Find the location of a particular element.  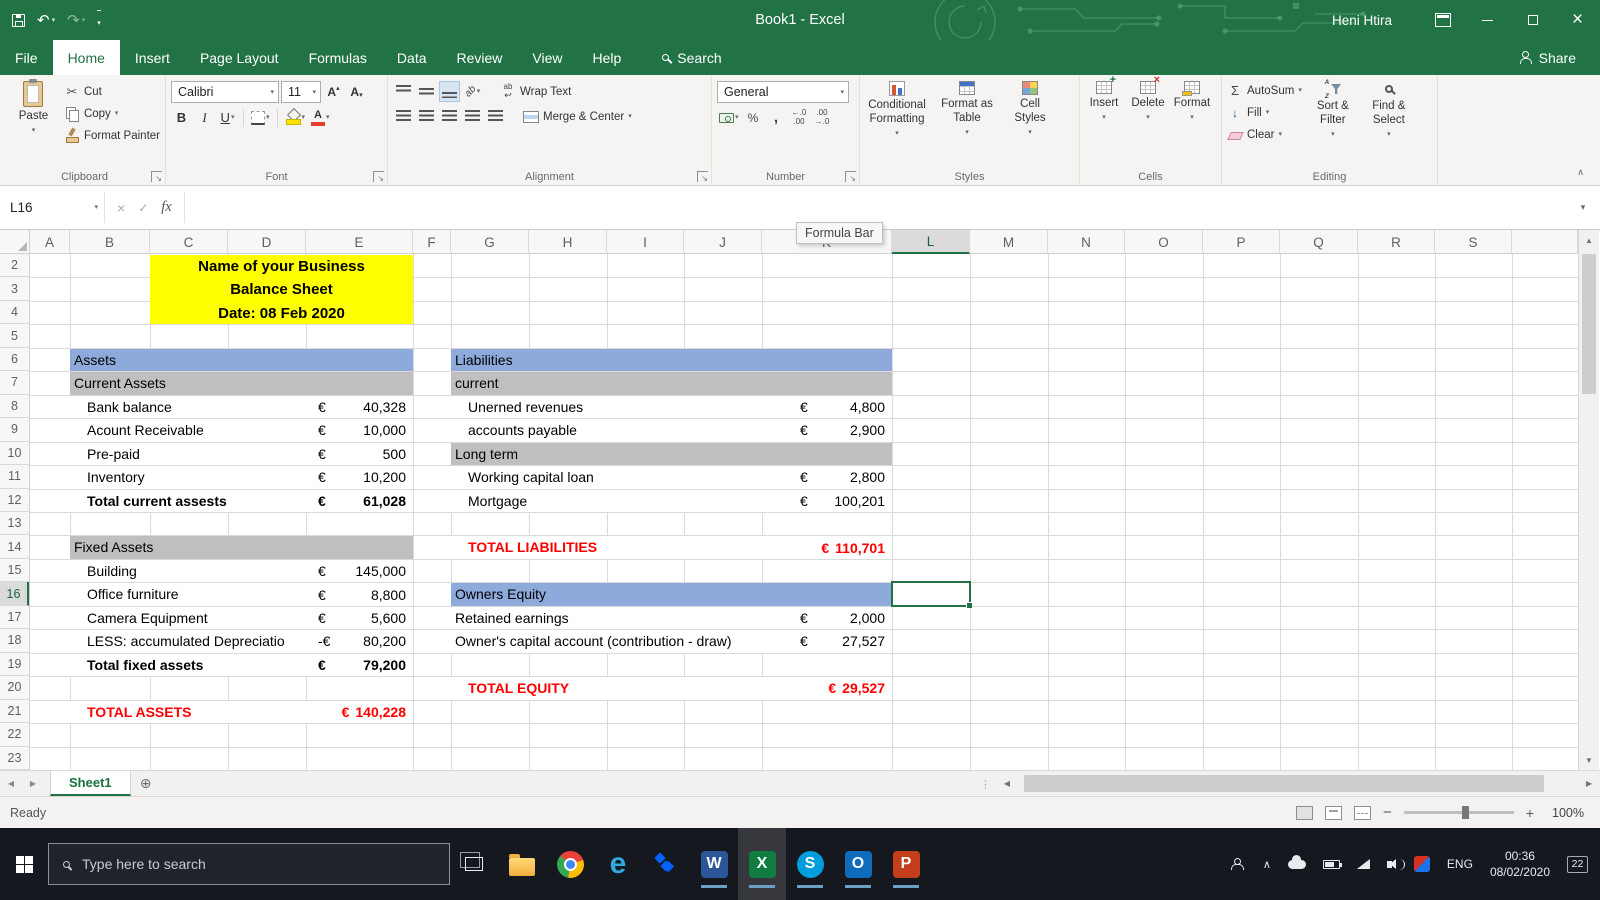

select-all-corner is located at coordinates (15, 242).